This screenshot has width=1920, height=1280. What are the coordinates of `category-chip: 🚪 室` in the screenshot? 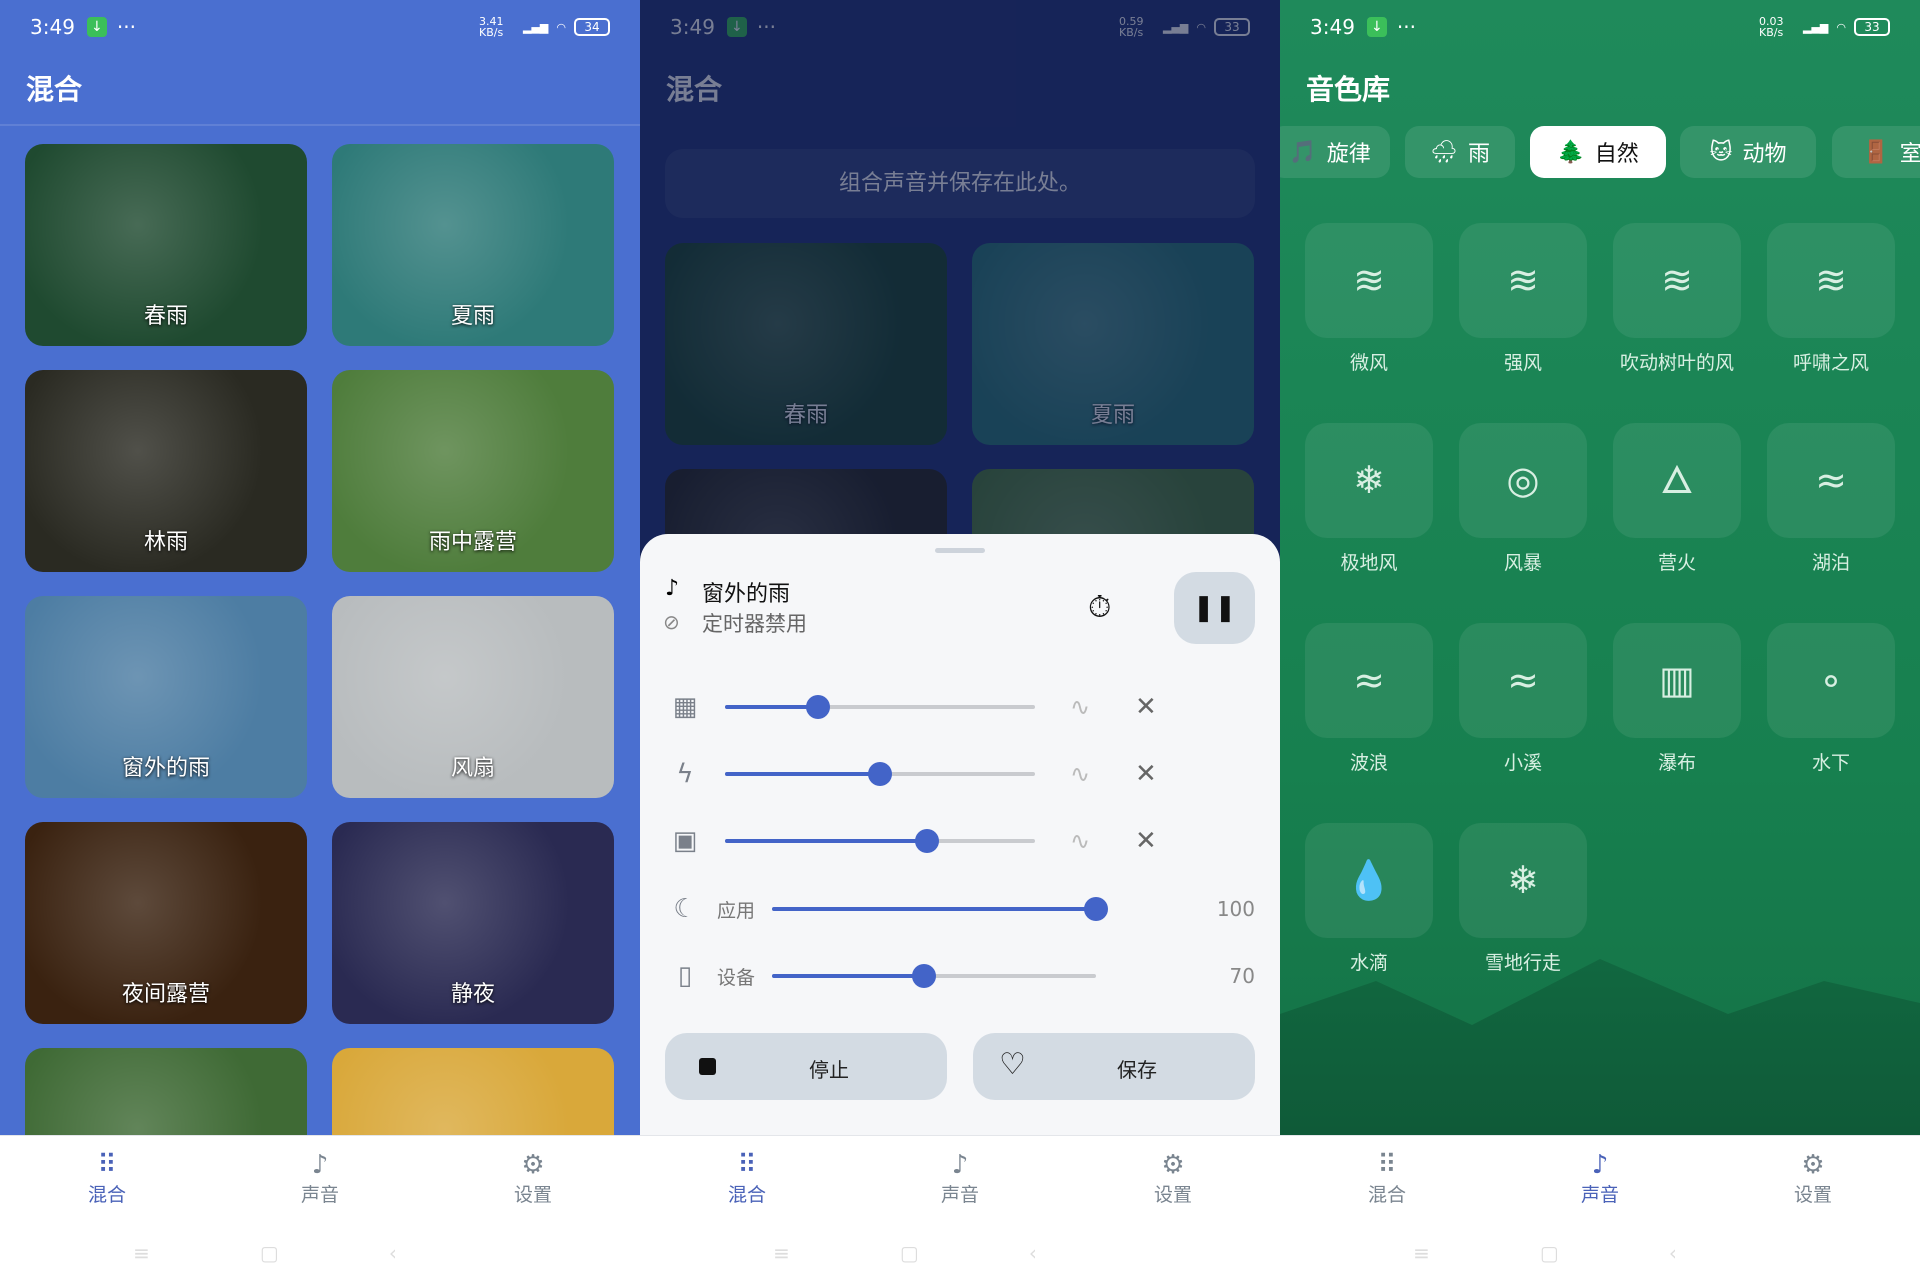 It's located at (1876, 152).